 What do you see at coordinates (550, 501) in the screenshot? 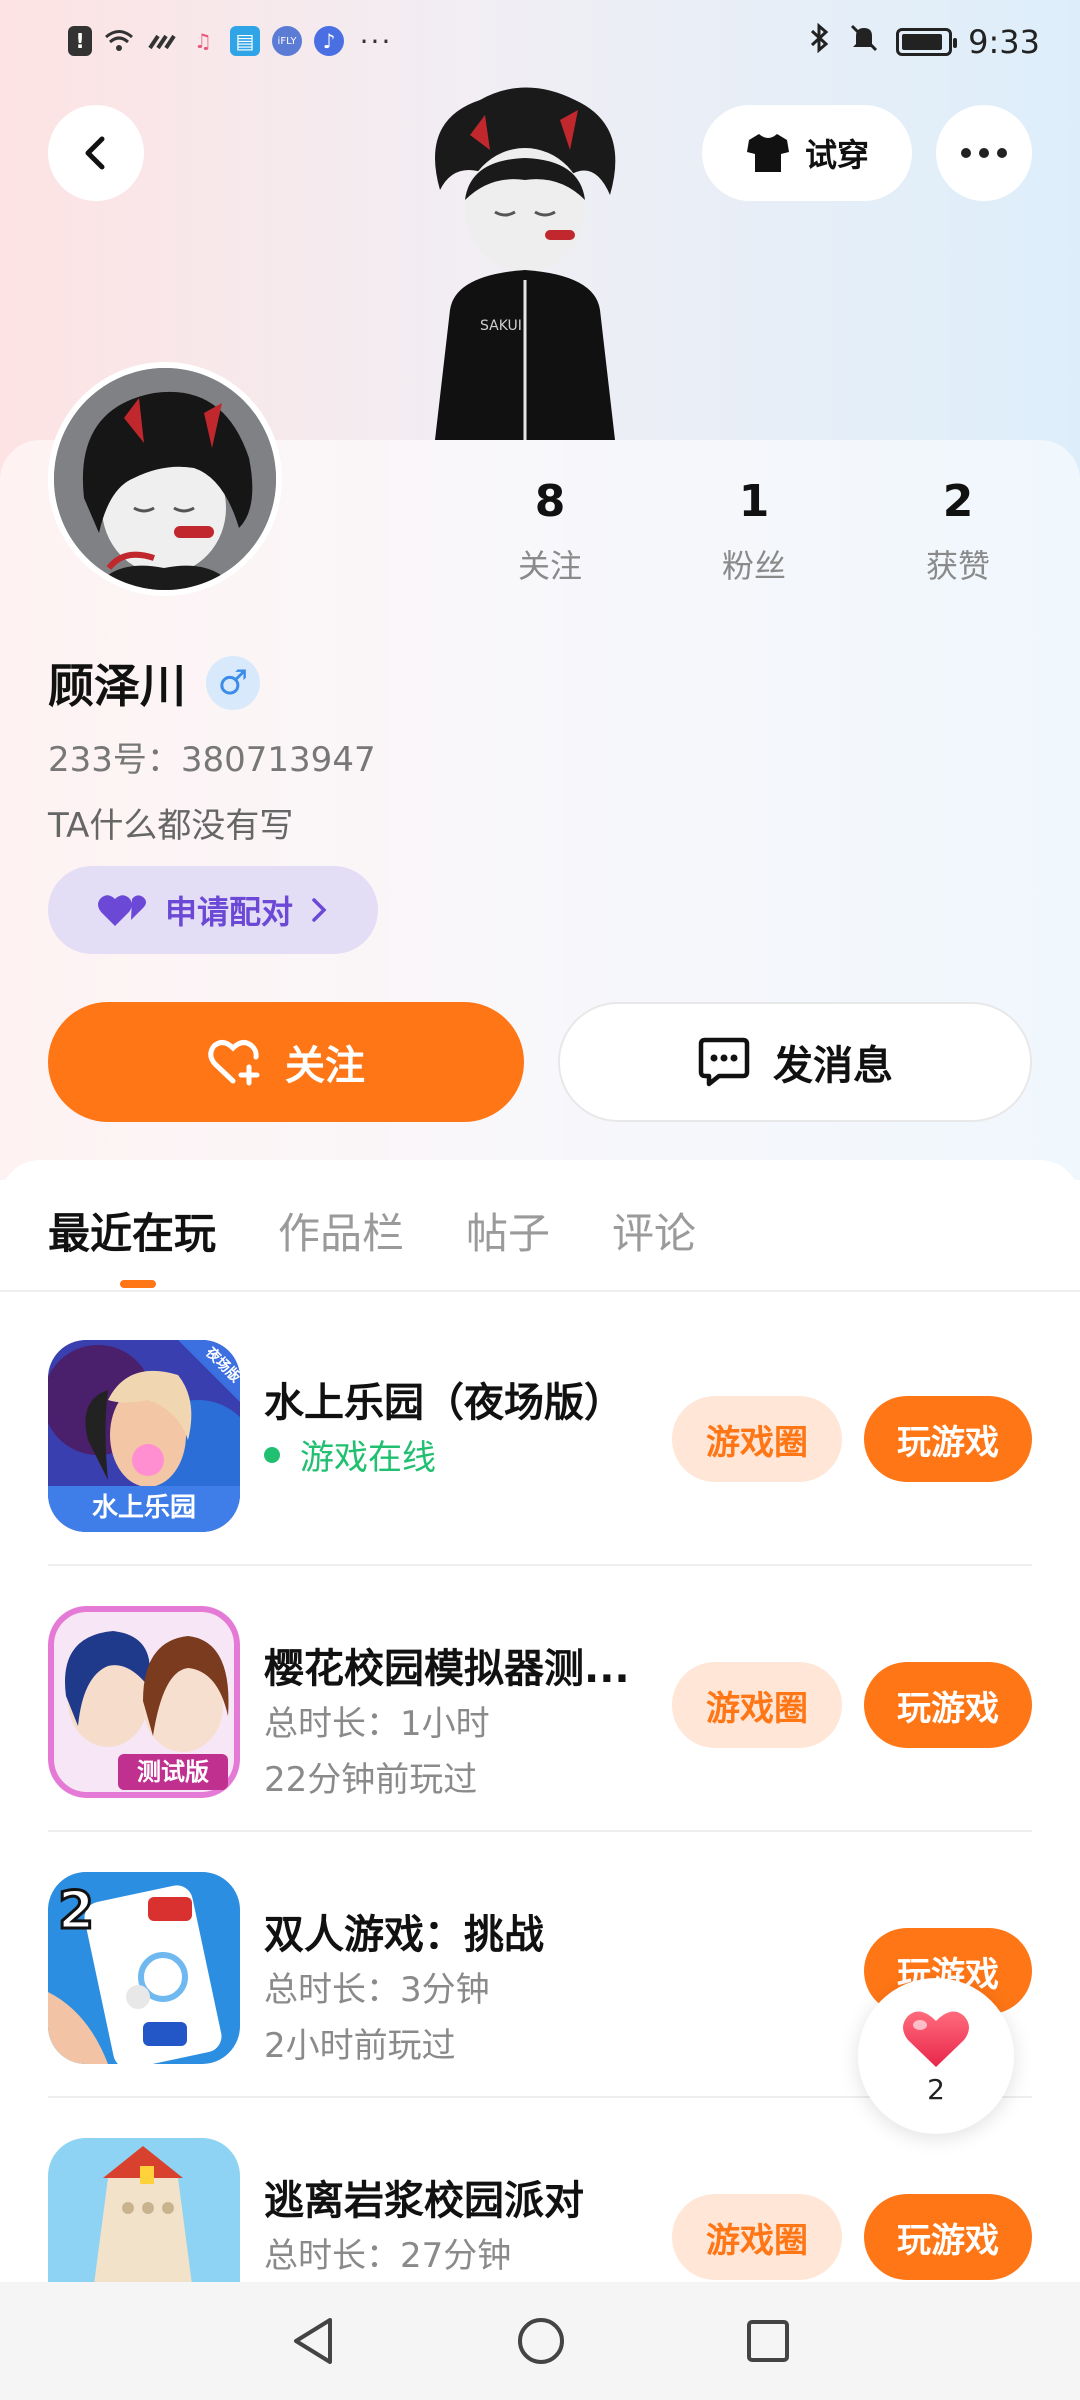
I see `stat-following-count: 8` at bounding box center [550, 501].